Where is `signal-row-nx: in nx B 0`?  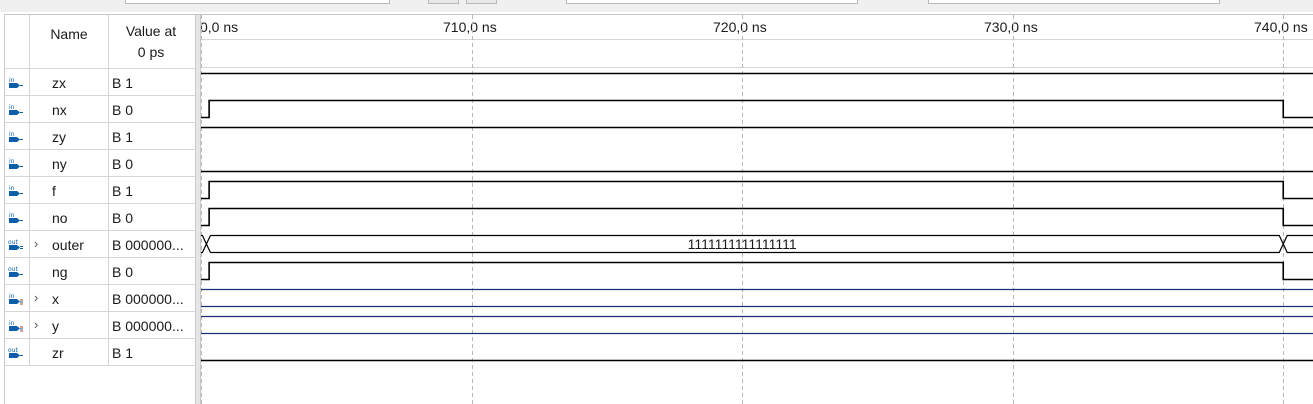
signal-row-nx: in nx B 0 is located at coordinates (100, 109).